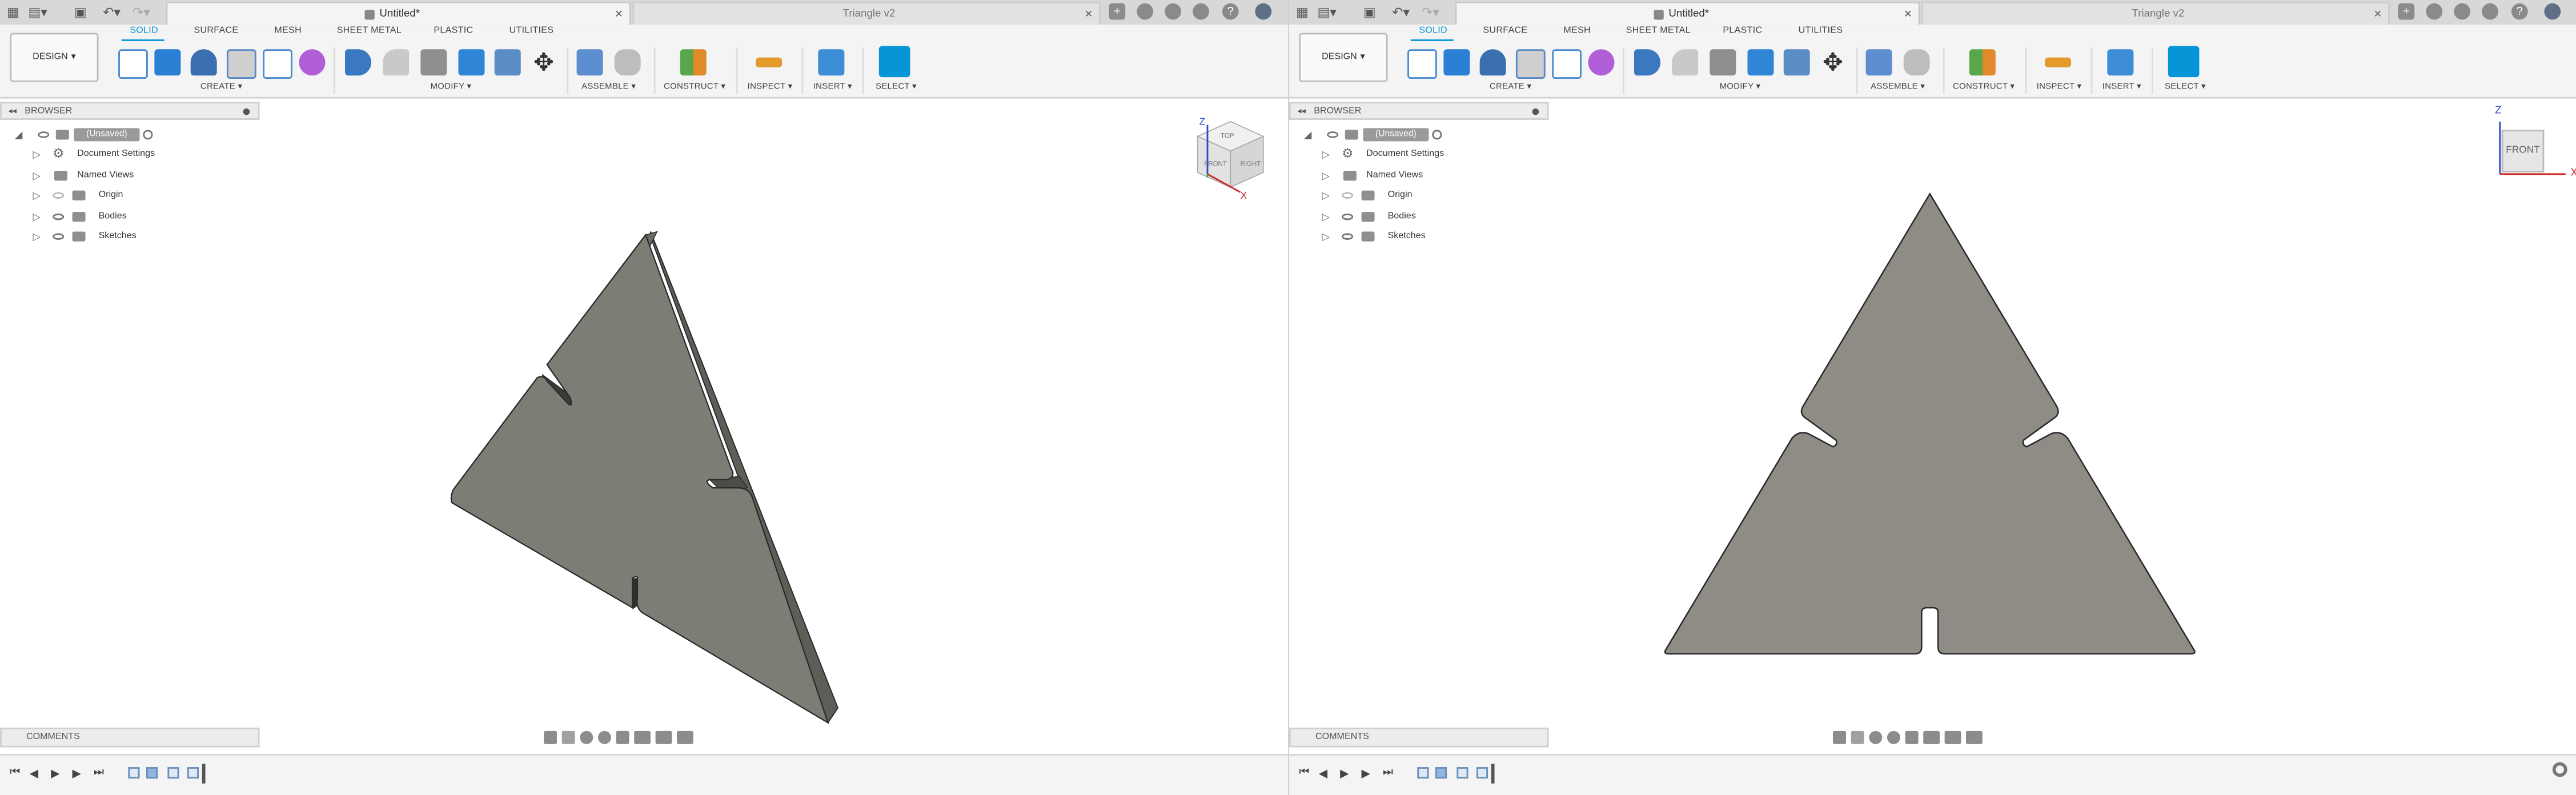 This screenshot has width=2576, height=795. What do you see at coordinates (2559, 769) in the screenshot?
I see `settings-gear-icon` at bounding box center [2559, 769].